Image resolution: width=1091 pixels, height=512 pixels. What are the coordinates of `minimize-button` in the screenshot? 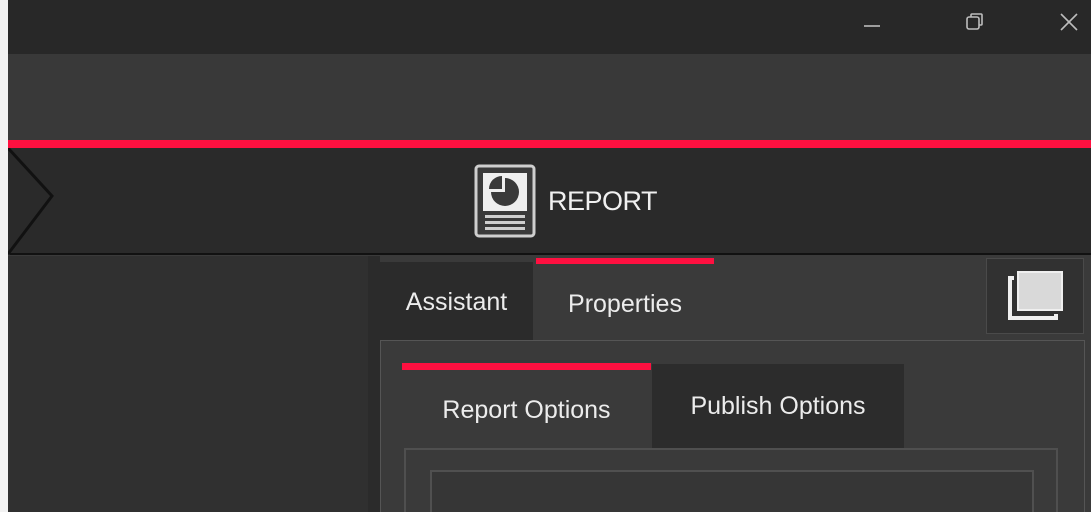 It's located at (872, 22).